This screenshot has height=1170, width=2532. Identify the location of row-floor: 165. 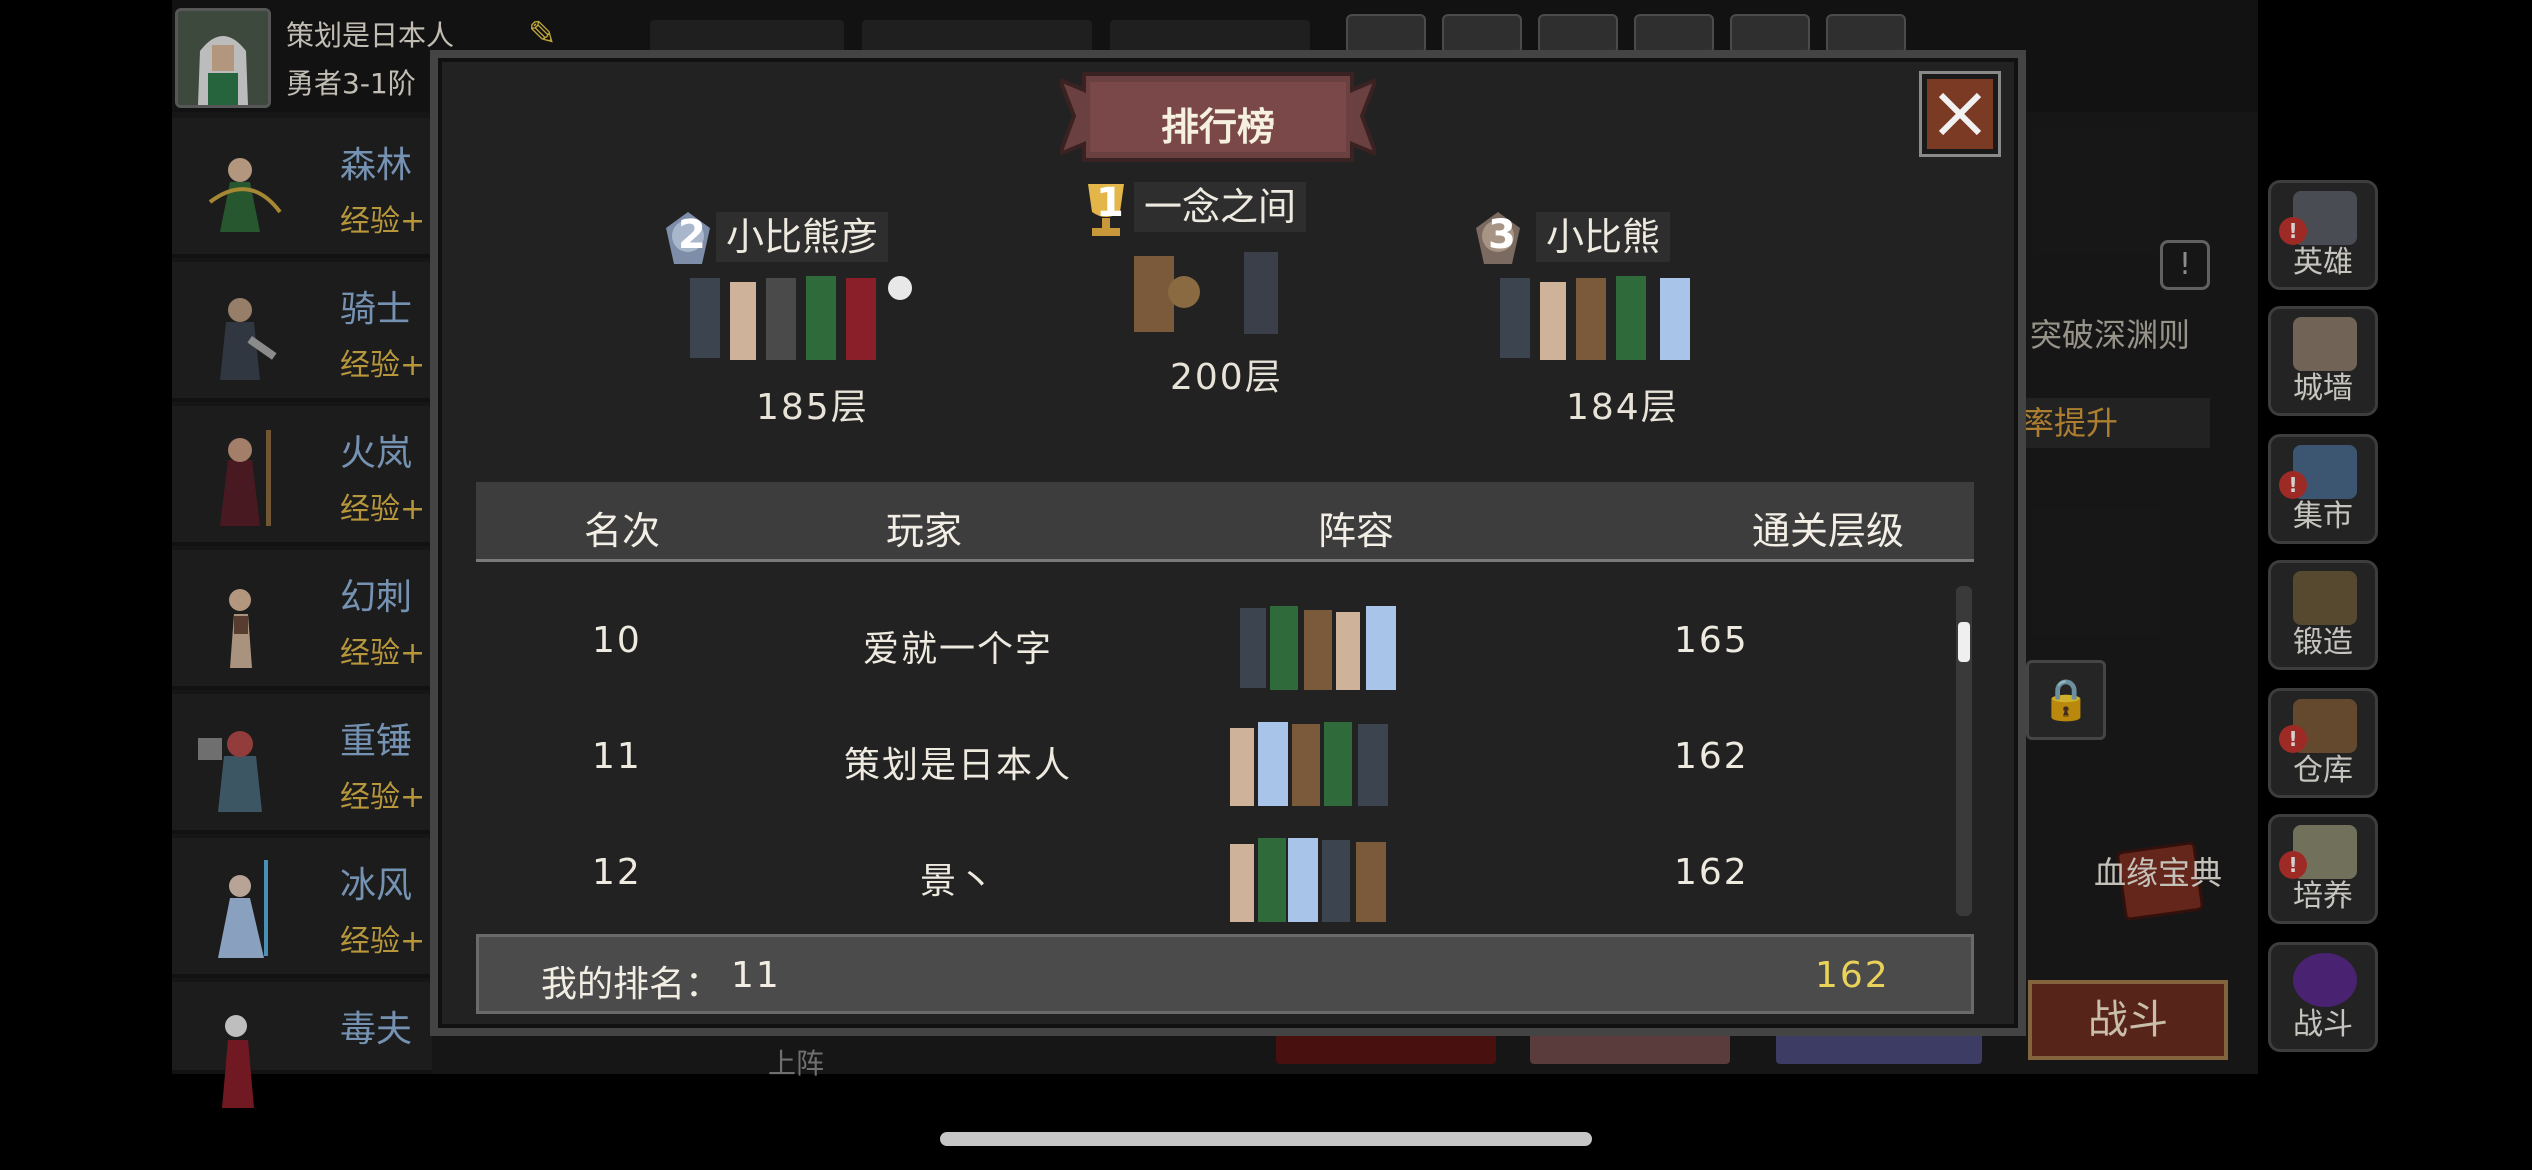
(1711, 640).